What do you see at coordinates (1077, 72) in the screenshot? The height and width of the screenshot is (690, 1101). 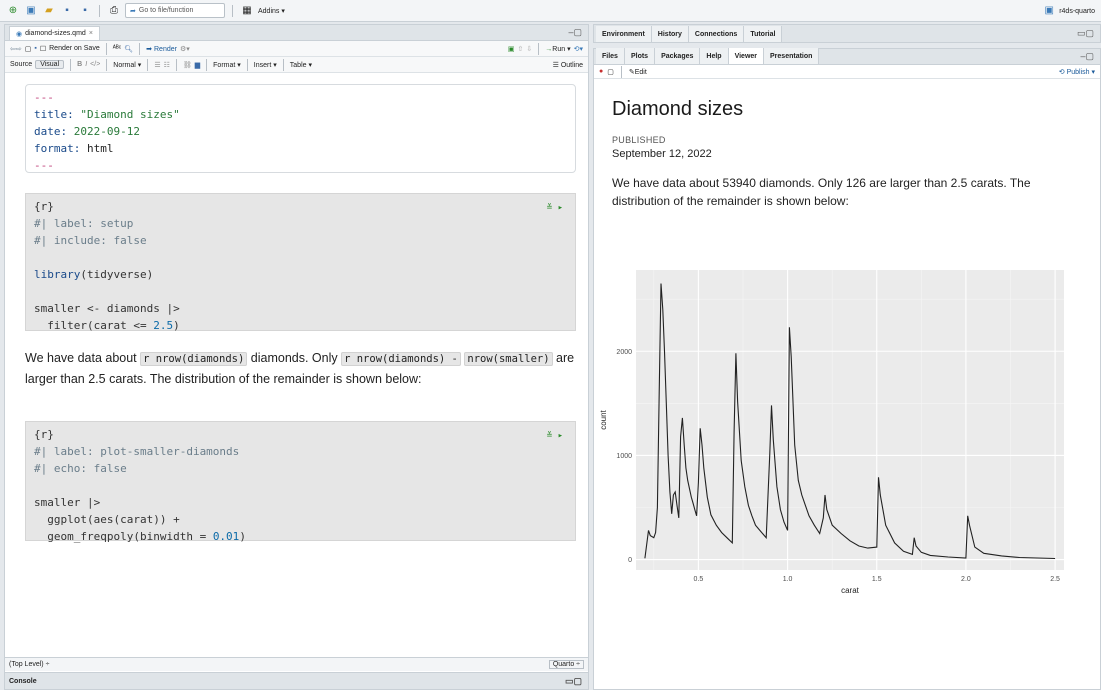 I see `publish-button: ⟲ Publish ▾` at bounding box center [1077, 72].